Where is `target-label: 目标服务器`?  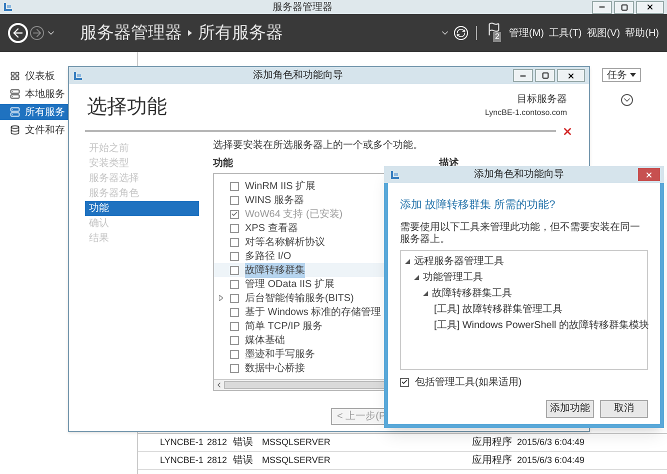
target-label: 目标服务器 is located at coordinates (542, 99).